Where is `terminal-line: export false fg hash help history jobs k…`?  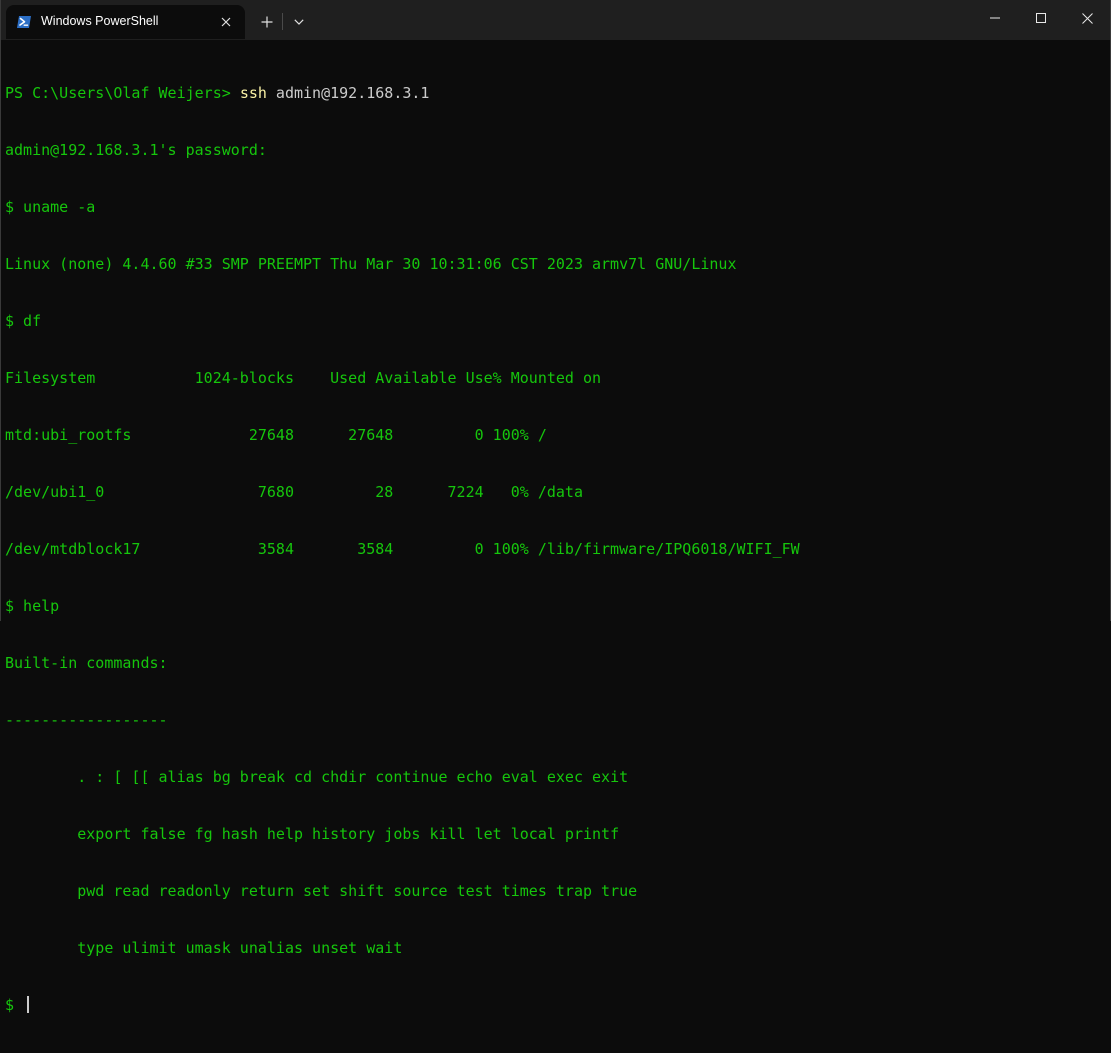
terminal-line: export false fg hash help history jobs k… is located at coordinates (312, 834).